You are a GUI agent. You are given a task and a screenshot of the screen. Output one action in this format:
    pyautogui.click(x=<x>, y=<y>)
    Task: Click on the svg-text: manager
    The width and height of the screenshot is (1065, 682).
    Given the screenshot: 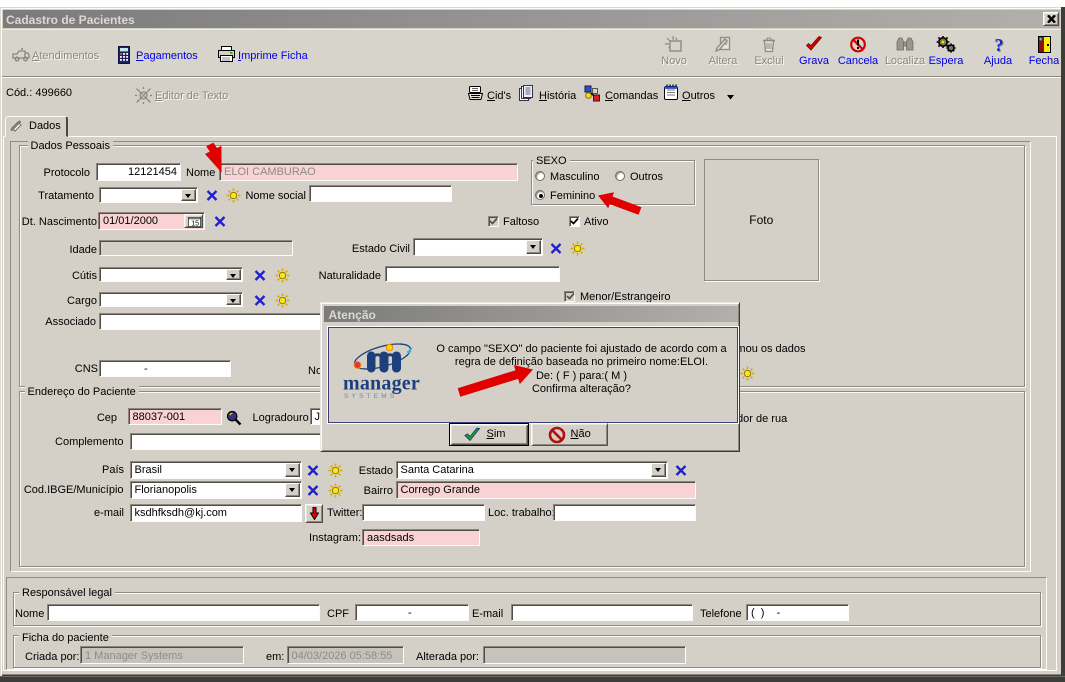 What is the action you would take?
    pyautogui.click(x=381, y=384)
    